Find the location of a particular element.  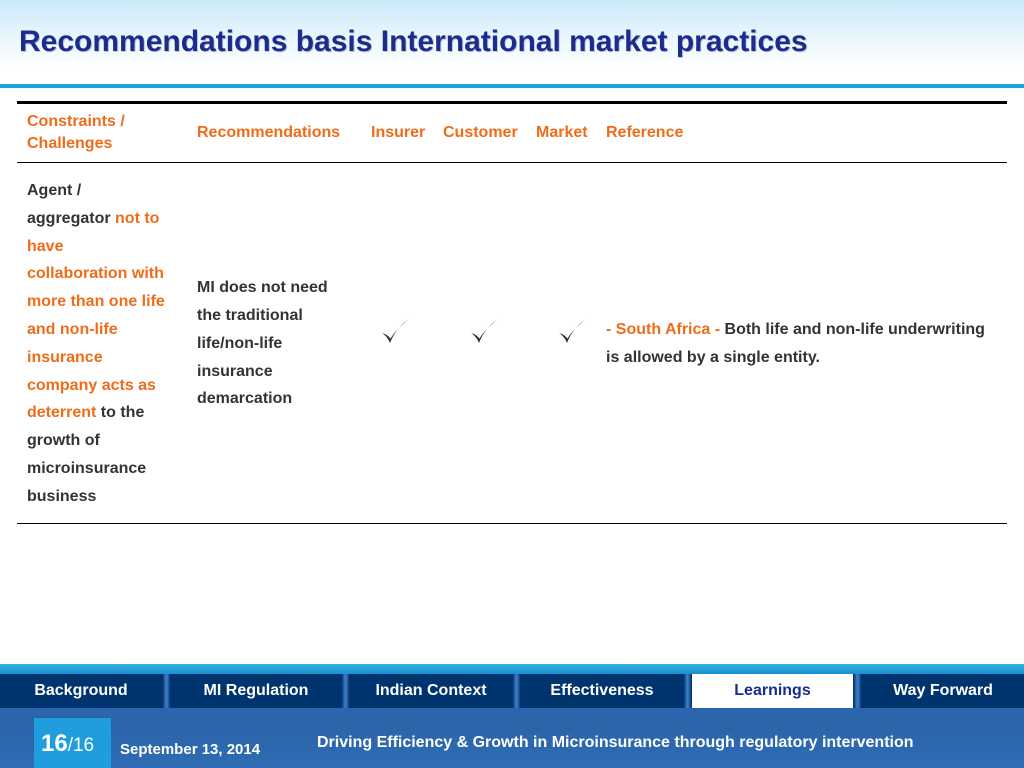

footer-date: September 13, 2014 is located at coordinates (190, 749).